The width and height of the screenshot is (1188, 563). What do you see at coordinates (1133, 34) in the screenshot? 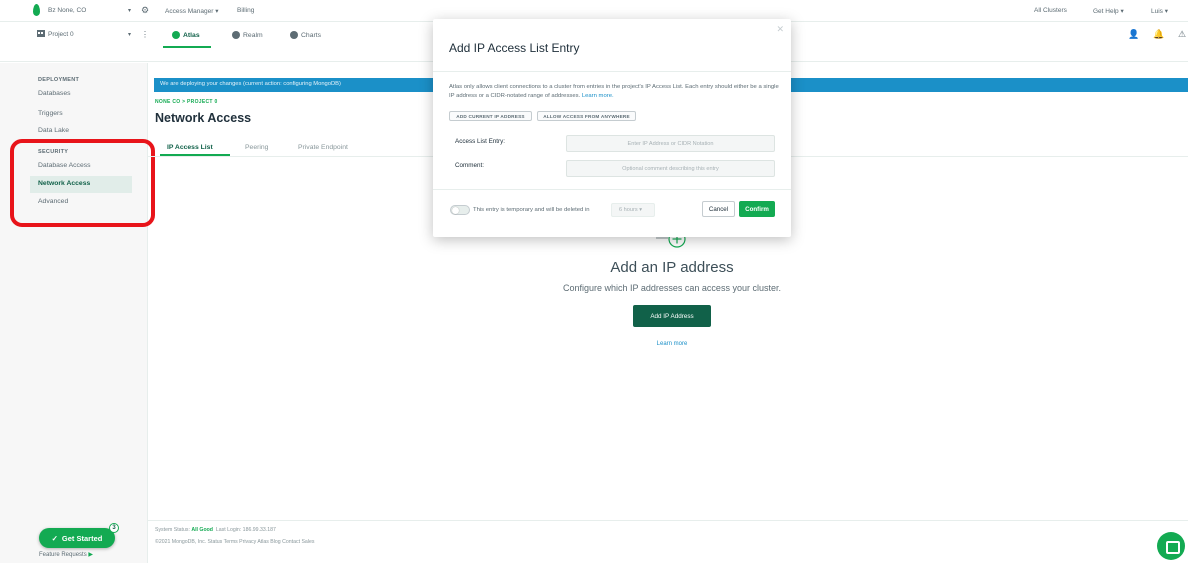
I see `invite-user-icon: 👤` at bounding box center [1133, 34].